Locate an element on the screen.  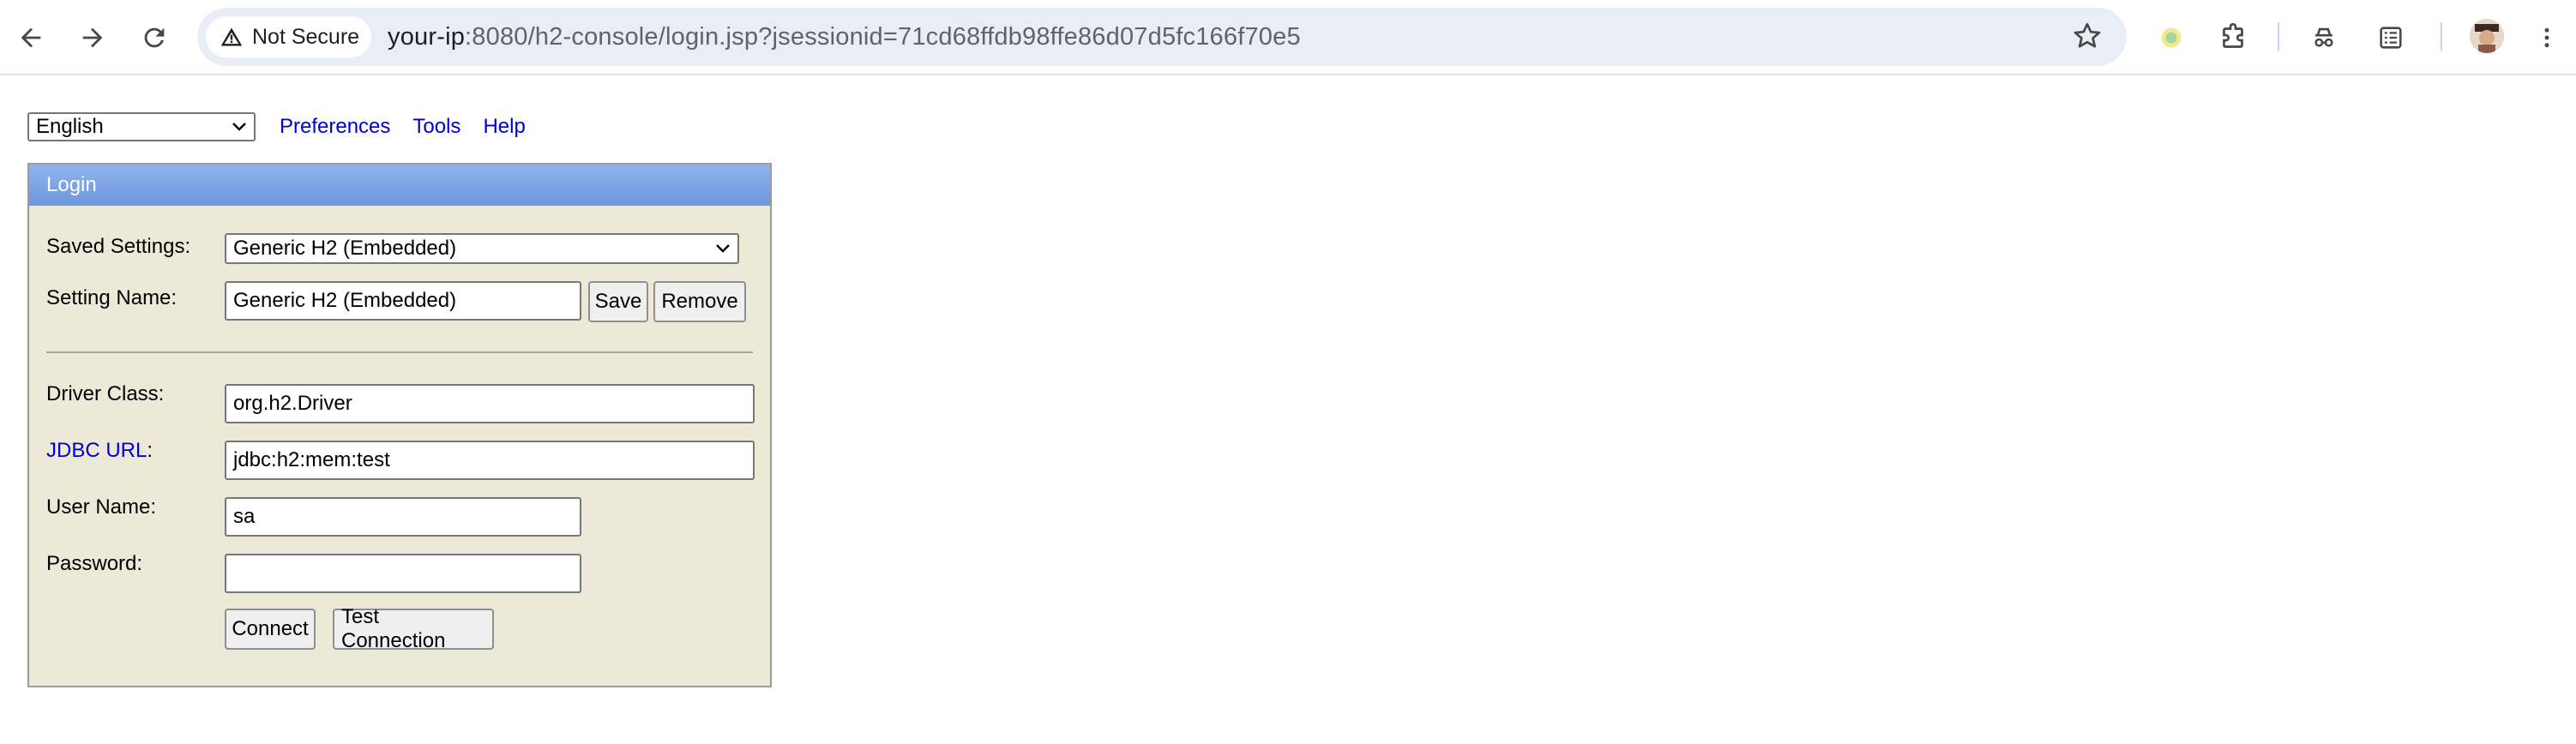
driver-class-label: Driver Class: is located at coordinates (105, 393).